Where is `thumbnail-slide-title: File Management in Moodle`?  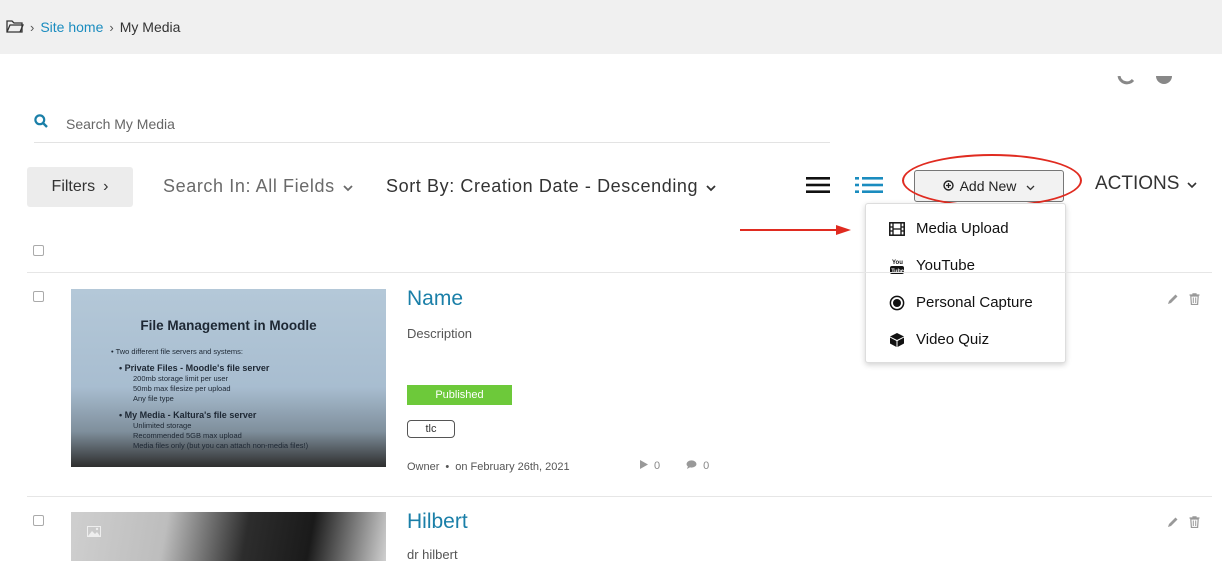
thumbnail-slide-title: File Management in Moodle is located at coordinates (228, 325).